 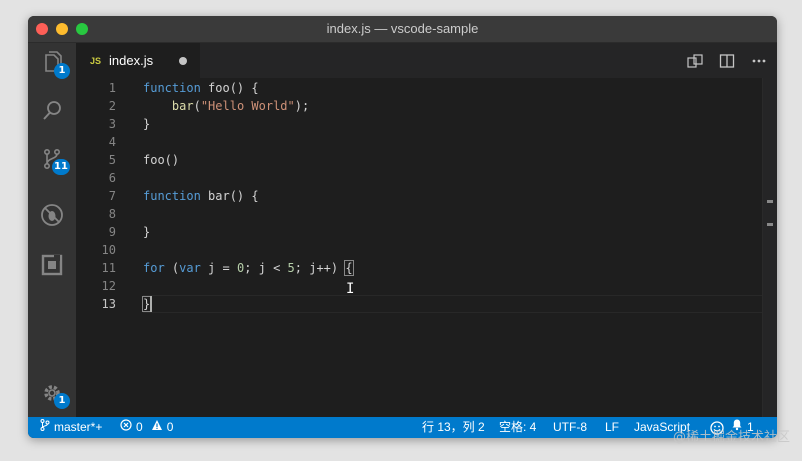 I want to click on line-number-active: 13, so click(x=108, y=304).